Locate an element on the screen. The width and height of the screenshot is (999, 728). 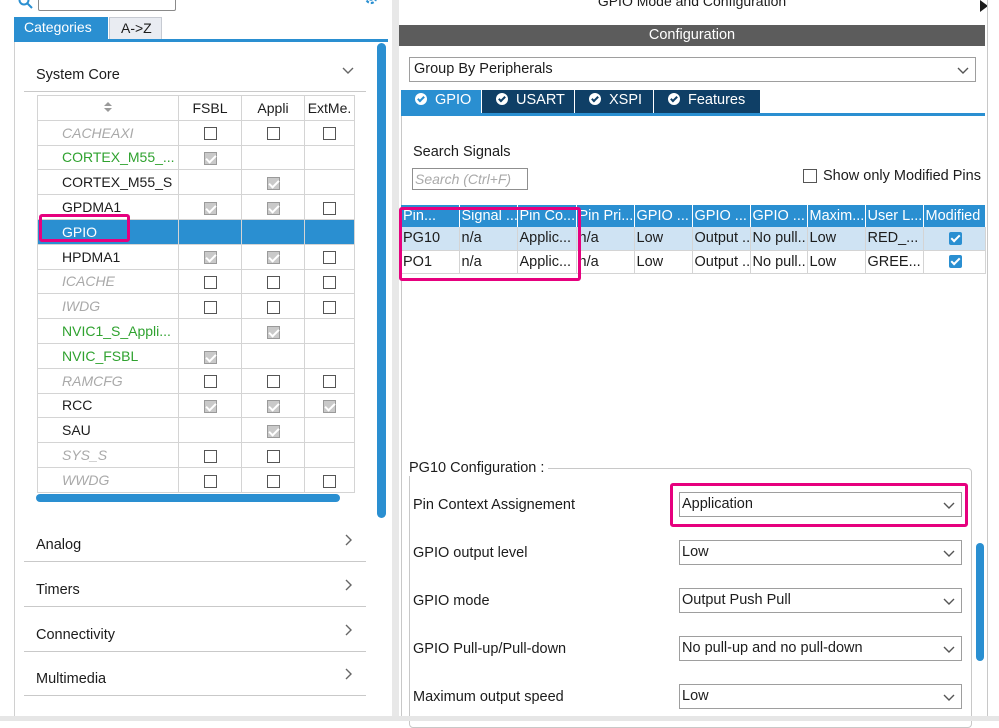
tab-categories: Categories is located at coordinates (61, 28).